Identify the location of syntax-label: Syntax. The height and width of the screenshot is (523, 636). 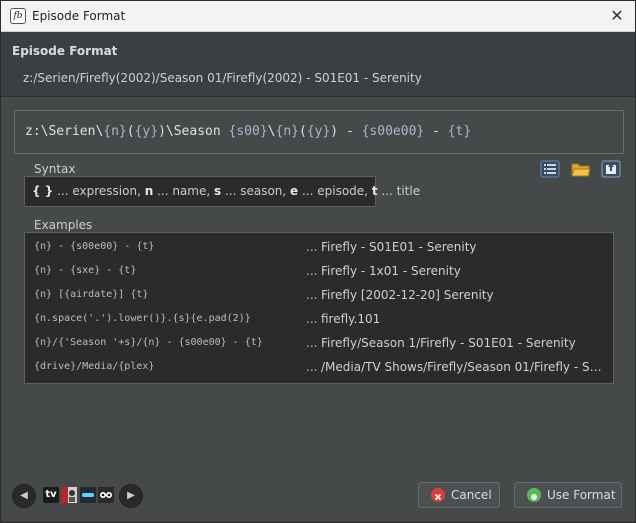
(55, 169).